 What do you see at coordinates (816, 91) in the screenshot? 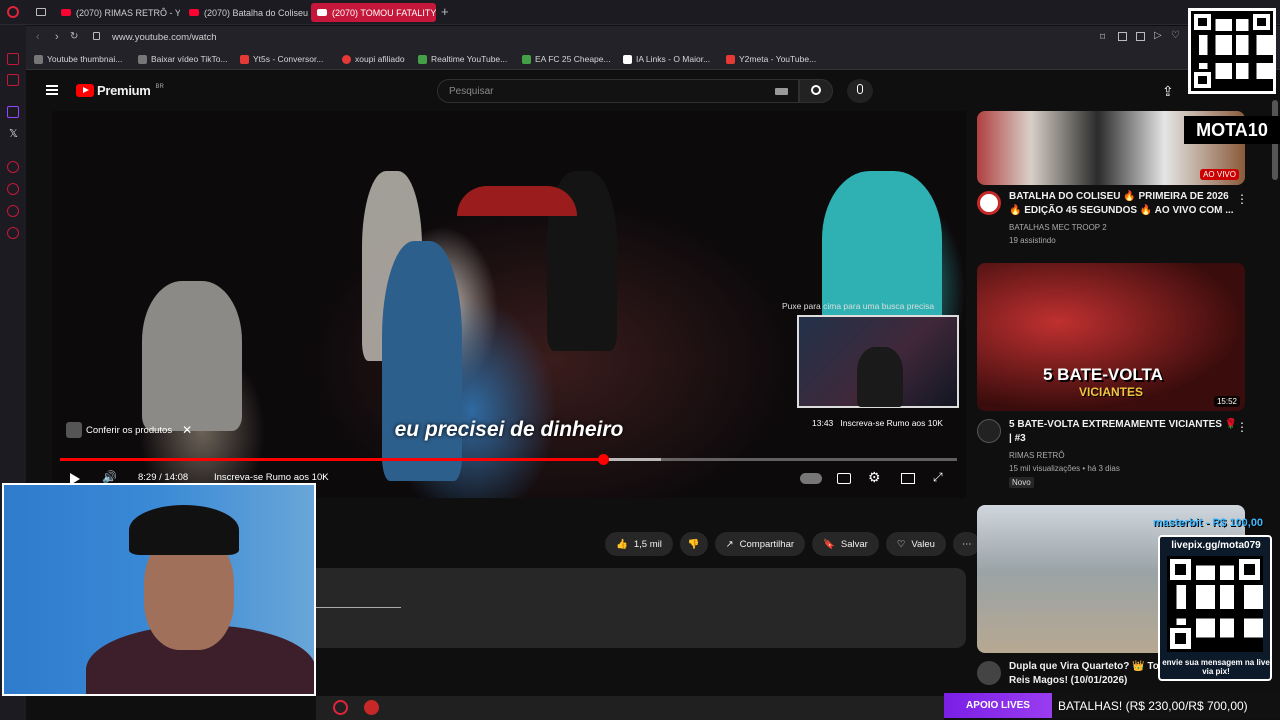
I see `search-button` at bounding box center [816, 91].